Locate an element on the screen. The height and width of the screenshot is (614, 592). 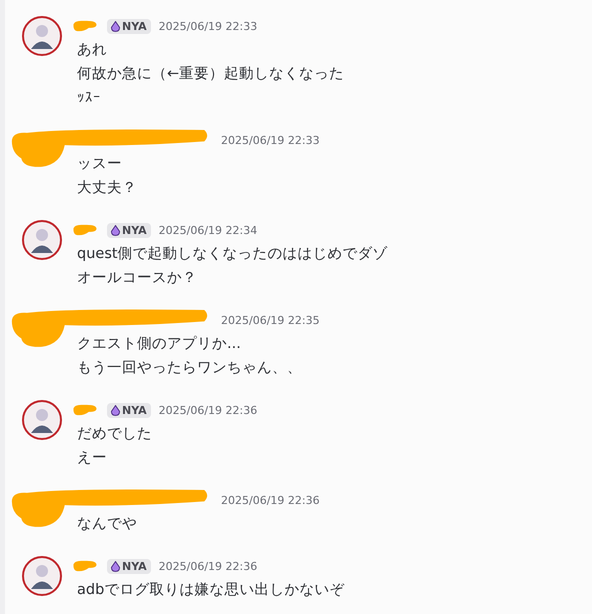
message-text: もう一回やったらワンちゃん、、 is located at coordinates (190, 368).